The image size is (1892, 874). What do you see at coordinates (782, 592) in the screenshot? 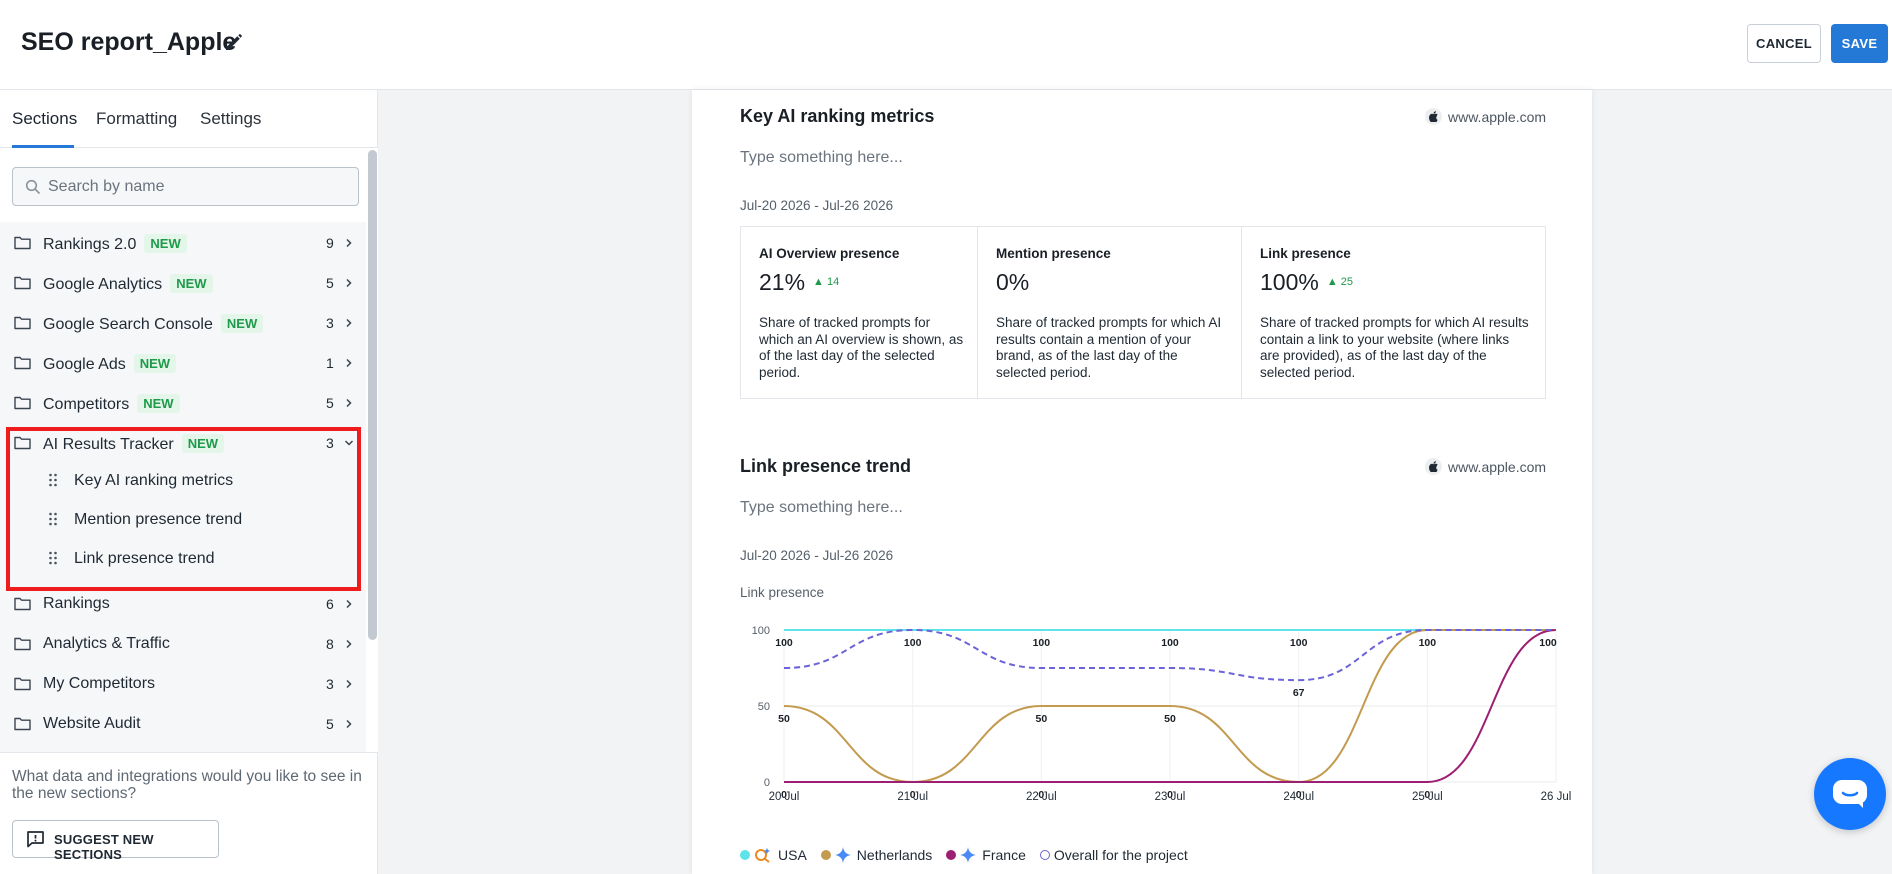
I see `chart-y-label: Link presence` at bounding box center [782, 592].